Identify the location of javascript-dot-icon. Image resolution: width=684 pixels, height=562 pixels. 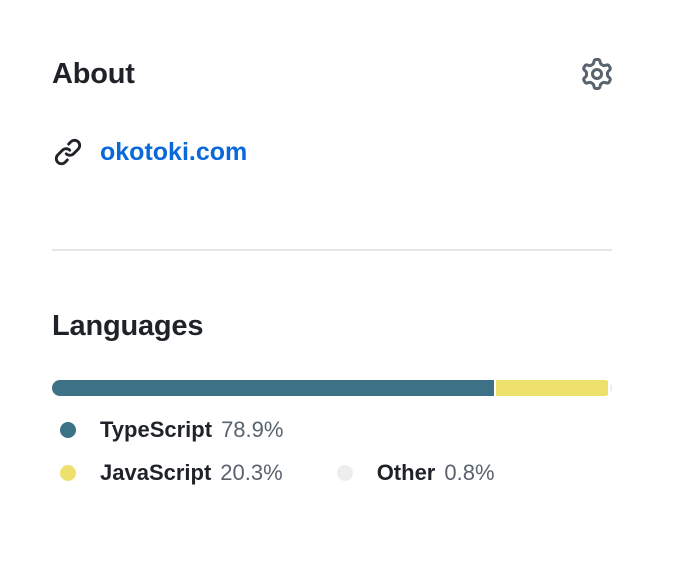
(68, 473).